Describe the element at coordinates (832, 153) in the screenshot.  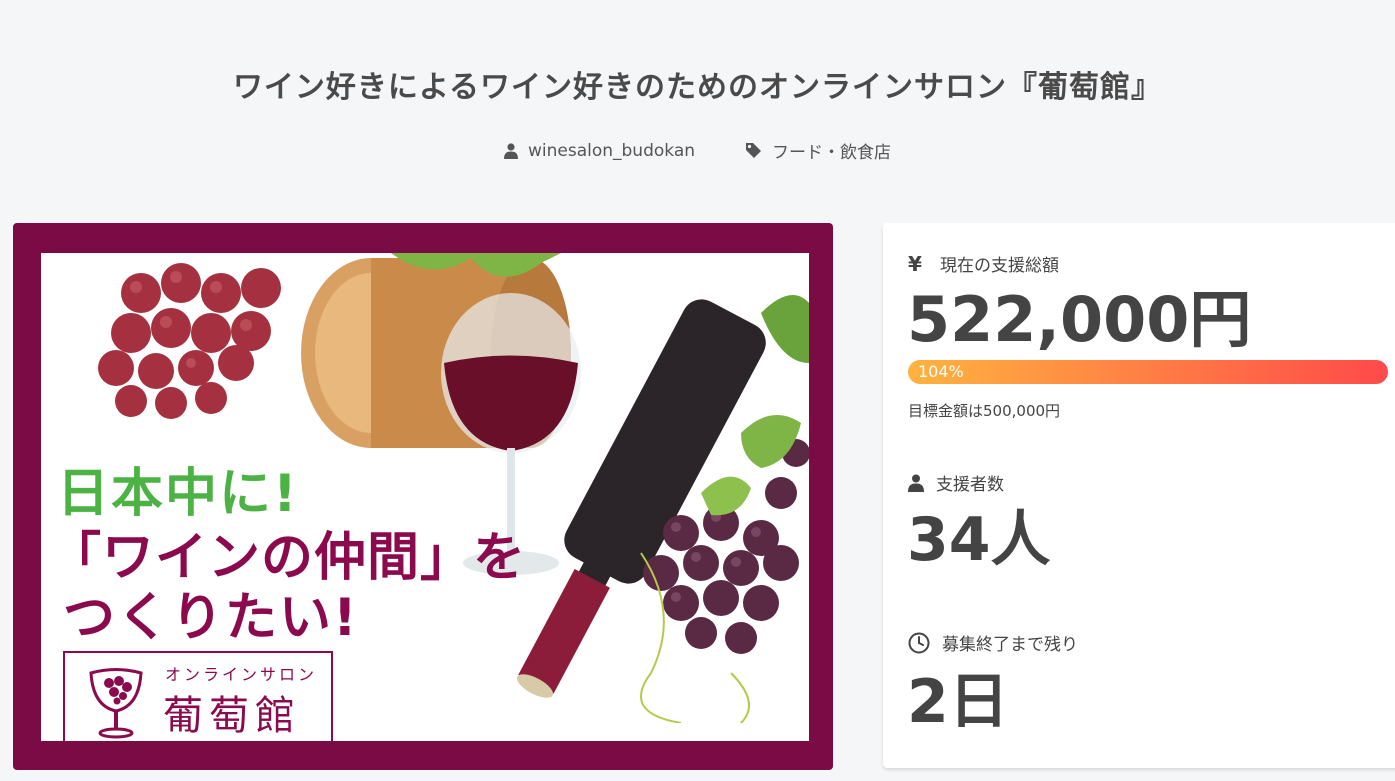
I see `category-name: フード・飲食店` at that location.